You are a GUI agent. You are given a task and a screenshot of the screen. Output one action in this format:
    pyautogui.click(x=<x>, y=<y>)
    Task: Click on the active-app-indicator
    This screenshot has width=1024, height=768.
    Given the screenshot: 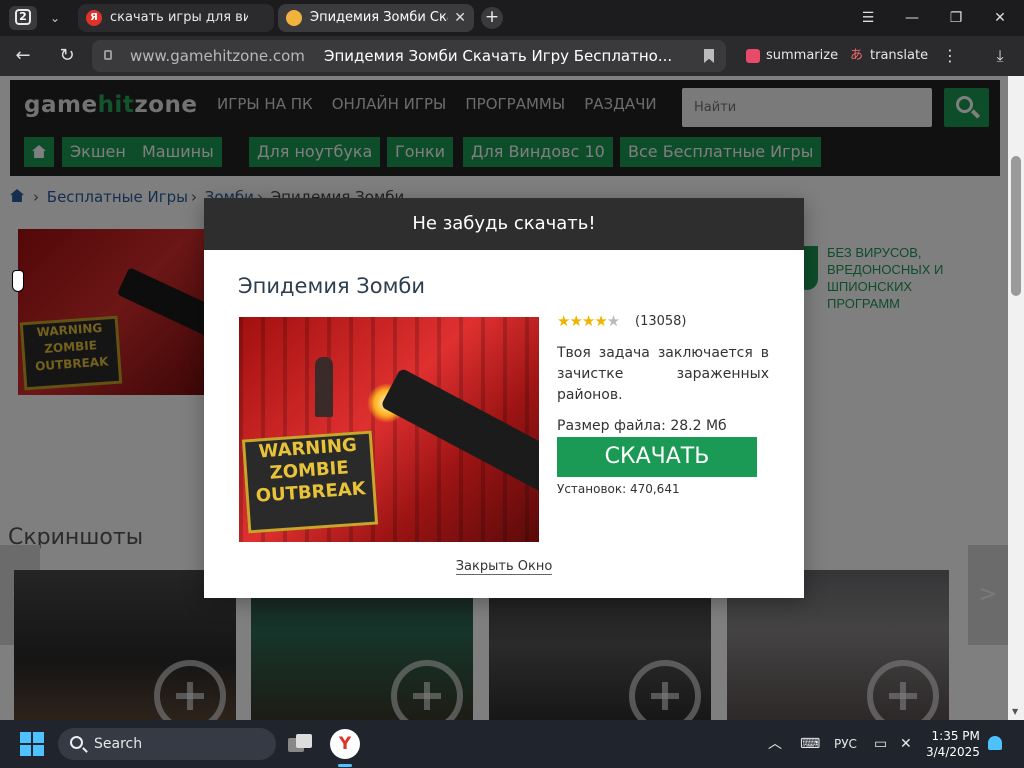 What is the action you would take?
    pyautogui.click(x=345, y=765)
    